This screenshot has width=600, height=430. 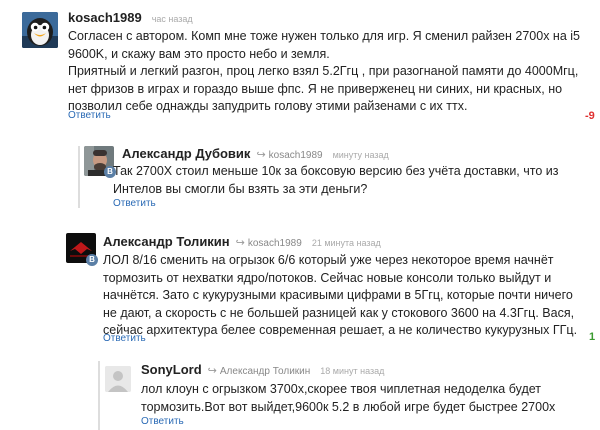 What do you see at coordinates (172, 19) in the screenshot?
I see `timestamp: час назад` at bounding box center [172, 19].